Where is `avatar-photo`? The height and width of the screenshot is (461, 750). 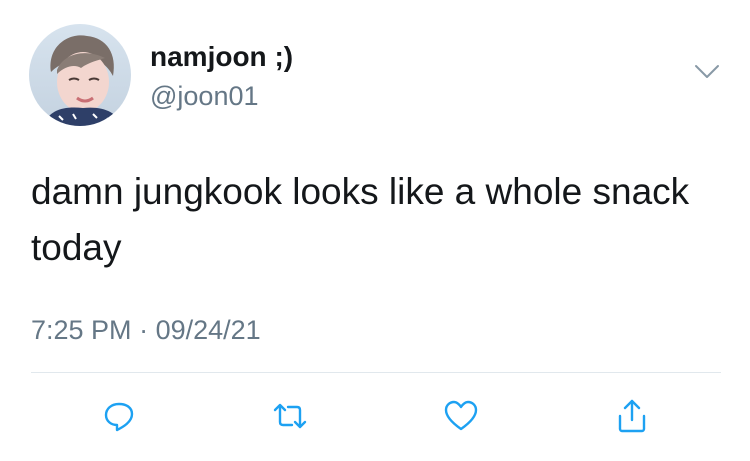
avatar-photo is located at coordinates (80, 75).